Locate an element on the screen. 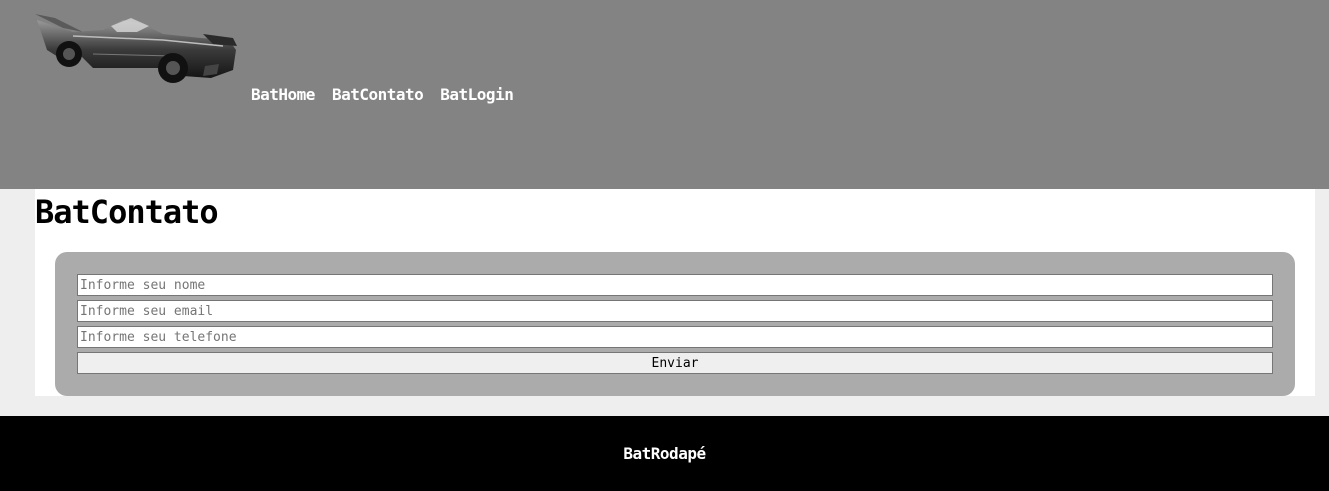 This screenshot has width=1329, height=491. nav-link-batcontato: BatContato is located at coordinates (378, 94).